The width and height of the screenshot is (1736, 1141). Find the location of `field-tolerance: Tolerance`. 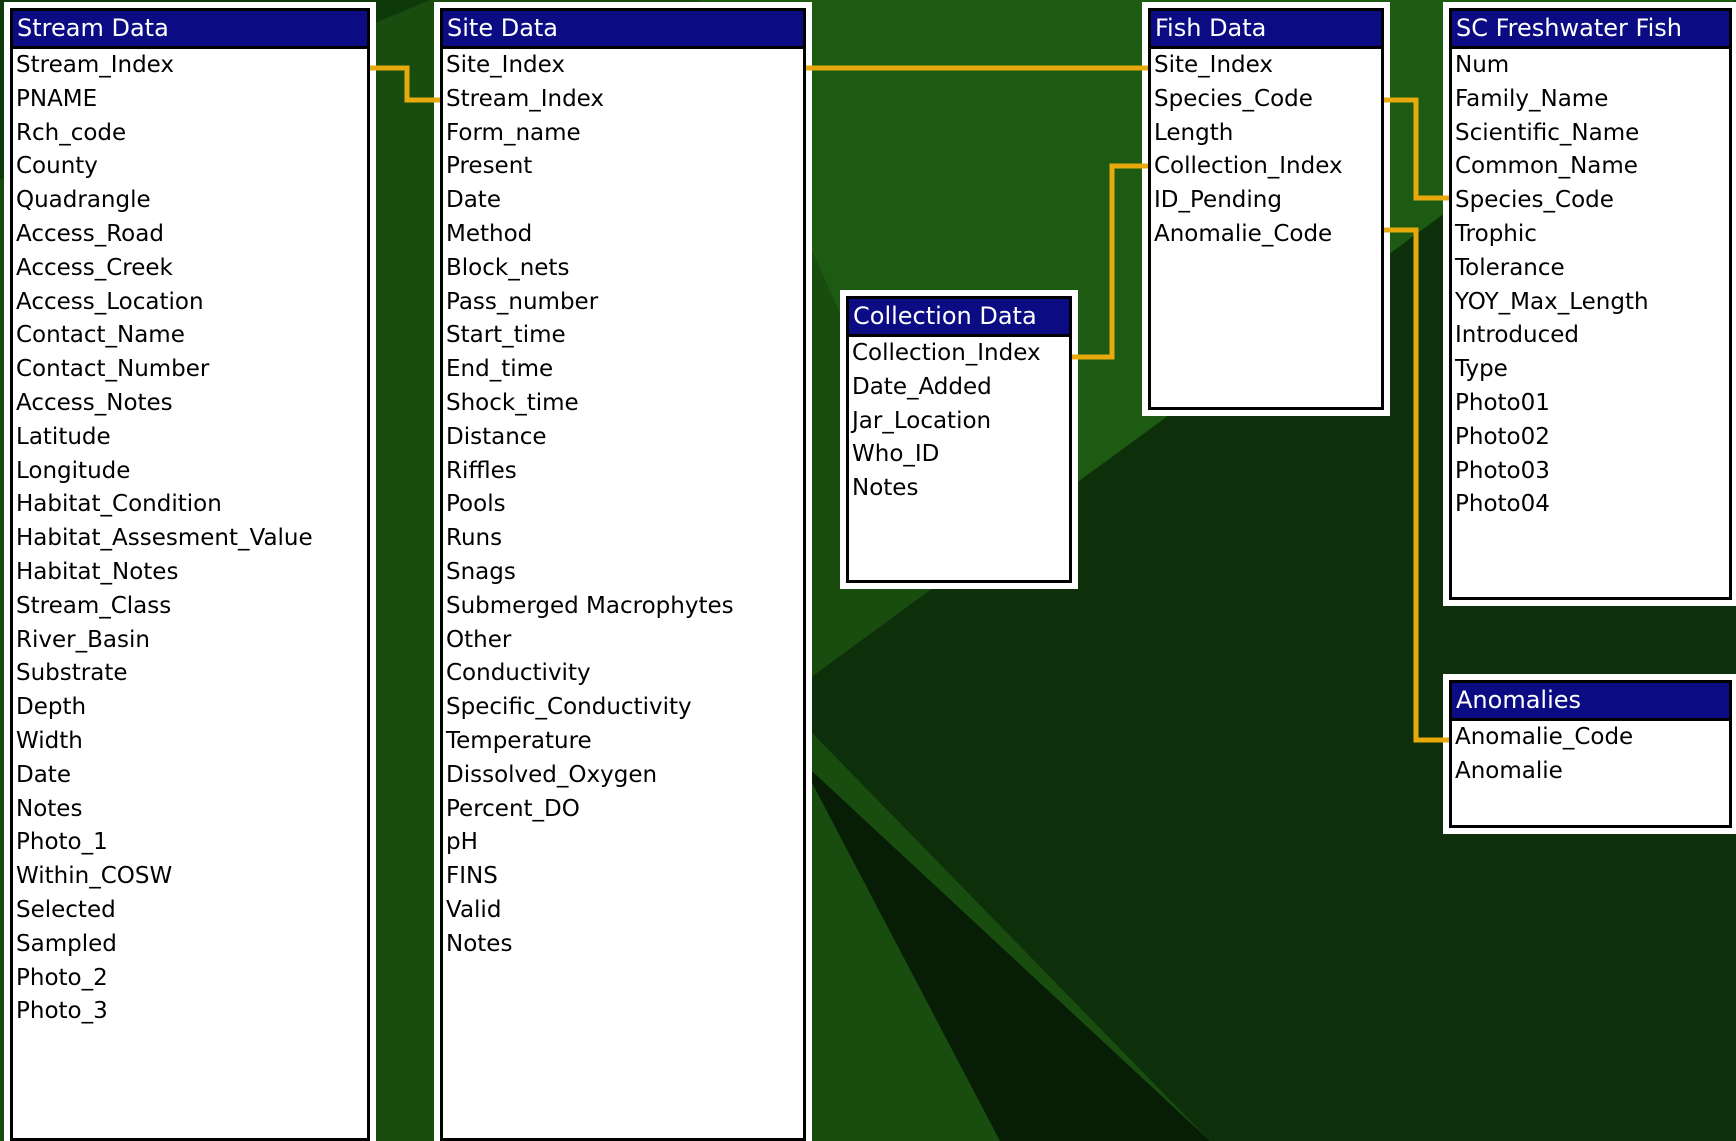

field-tolerance: Tolerance is located at coordinates (1590, 269).